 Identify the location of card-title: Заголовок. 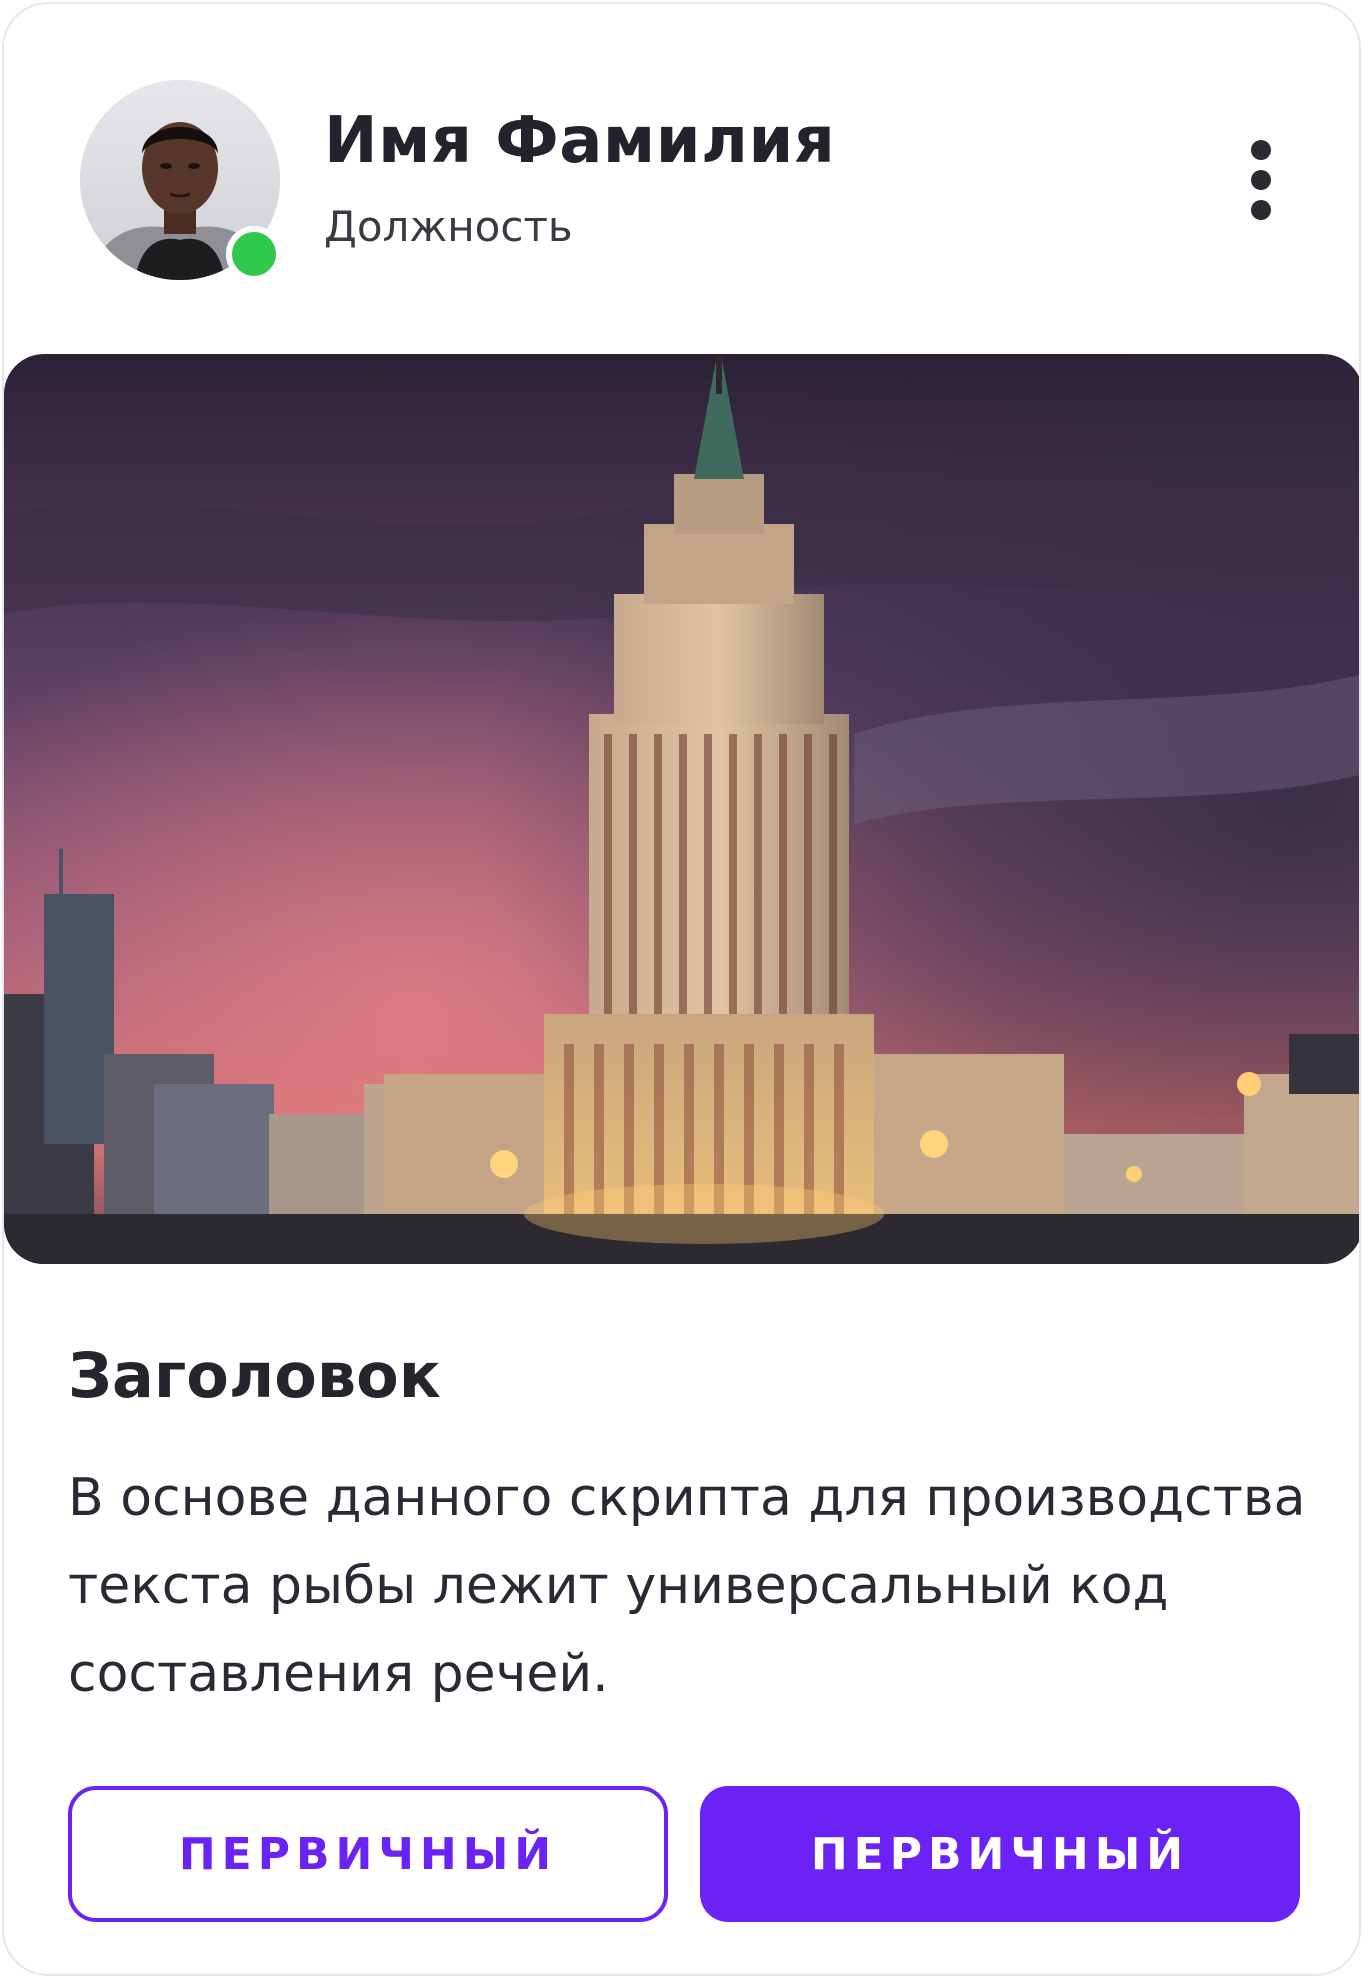
(254, 1375).